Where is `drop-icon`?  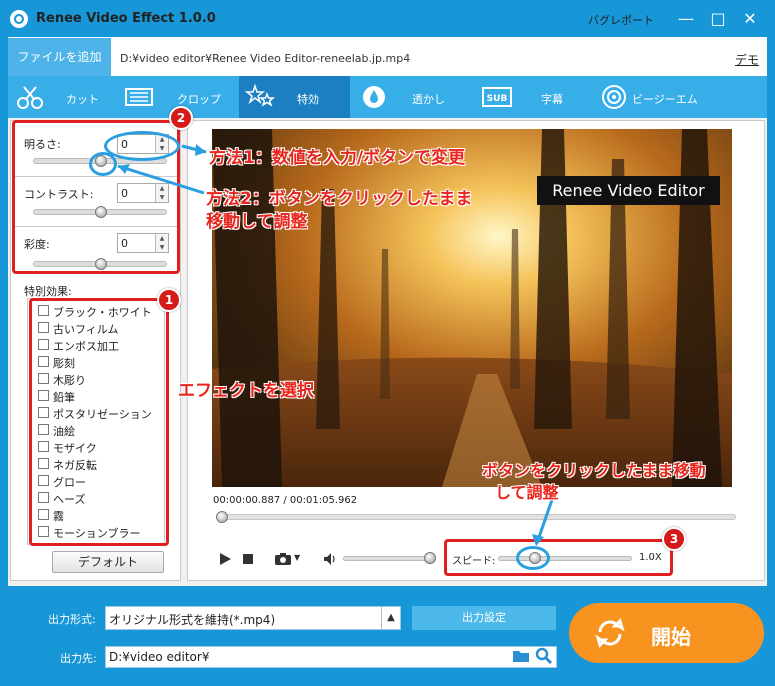
drop-icon is located at coordinates (374, 97).